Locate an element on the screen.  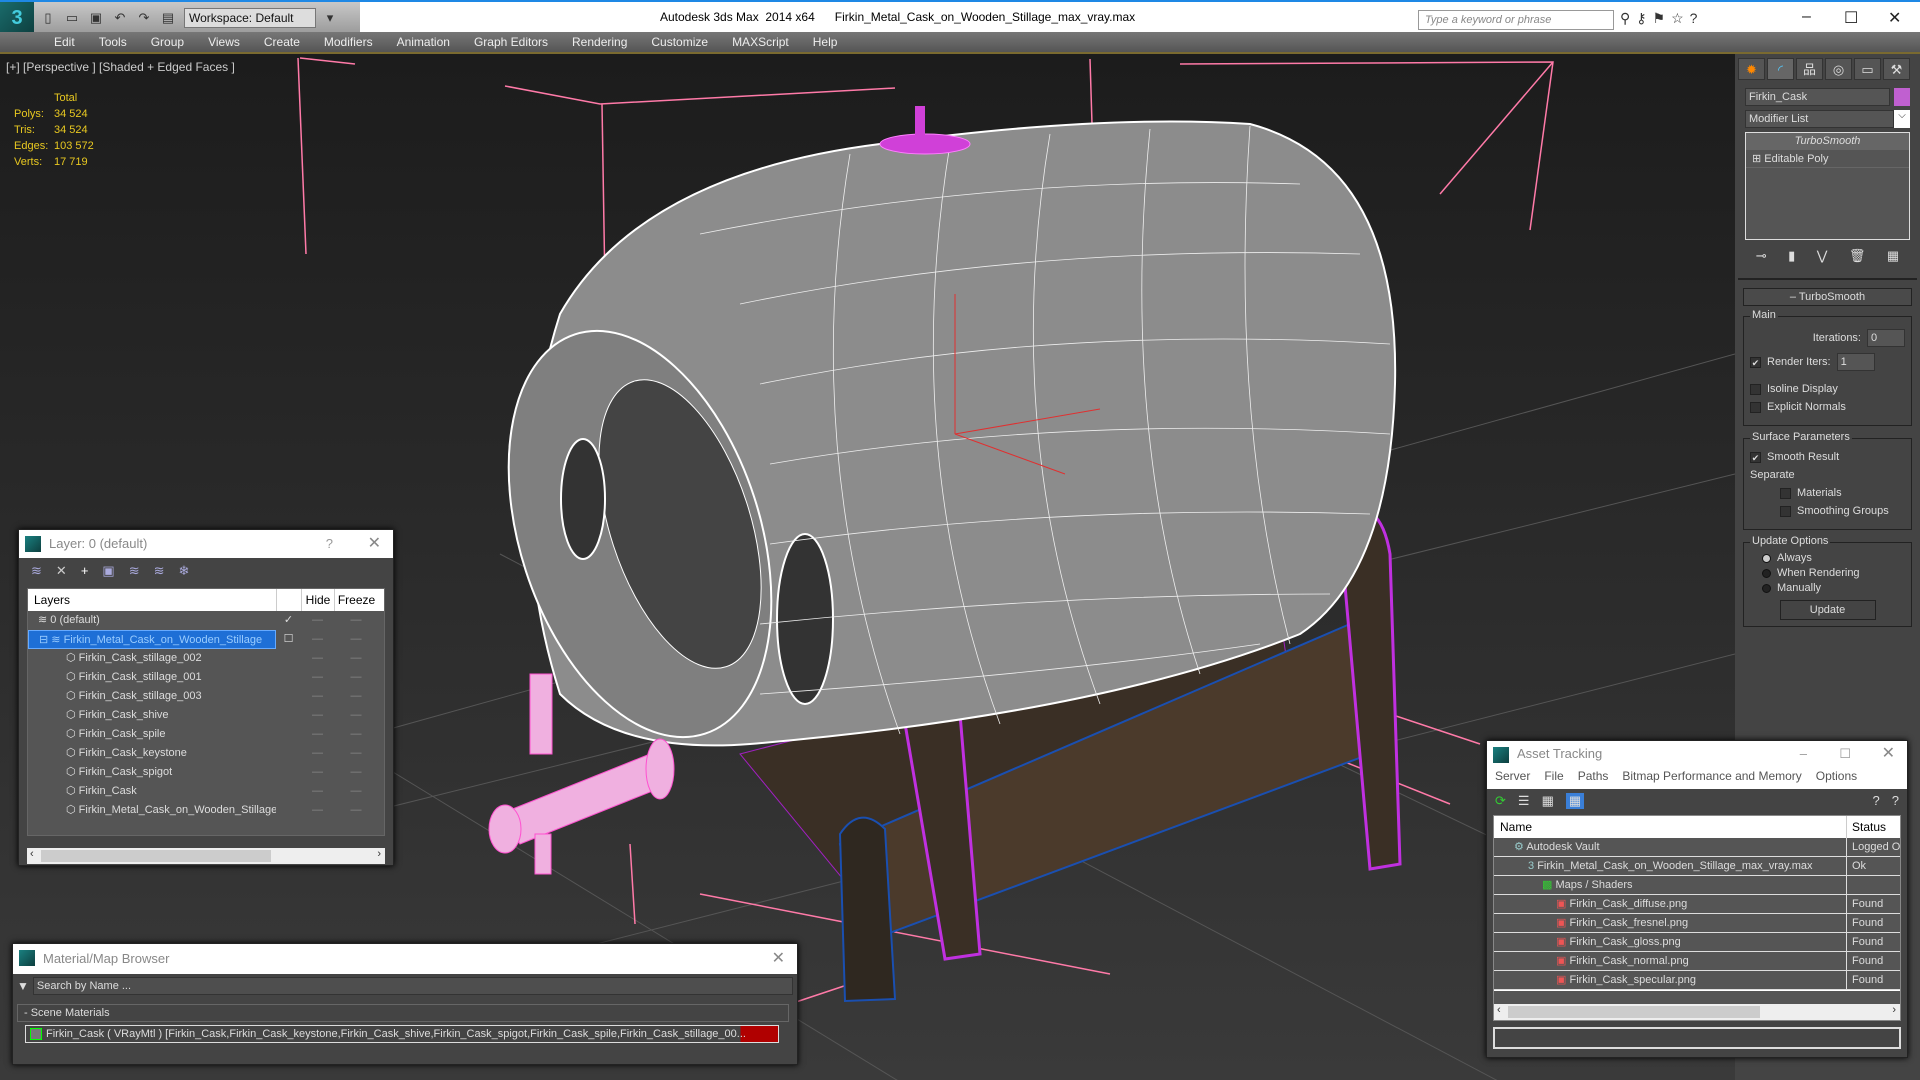
save-icon: ▣ is located at coordinates (96, 18).